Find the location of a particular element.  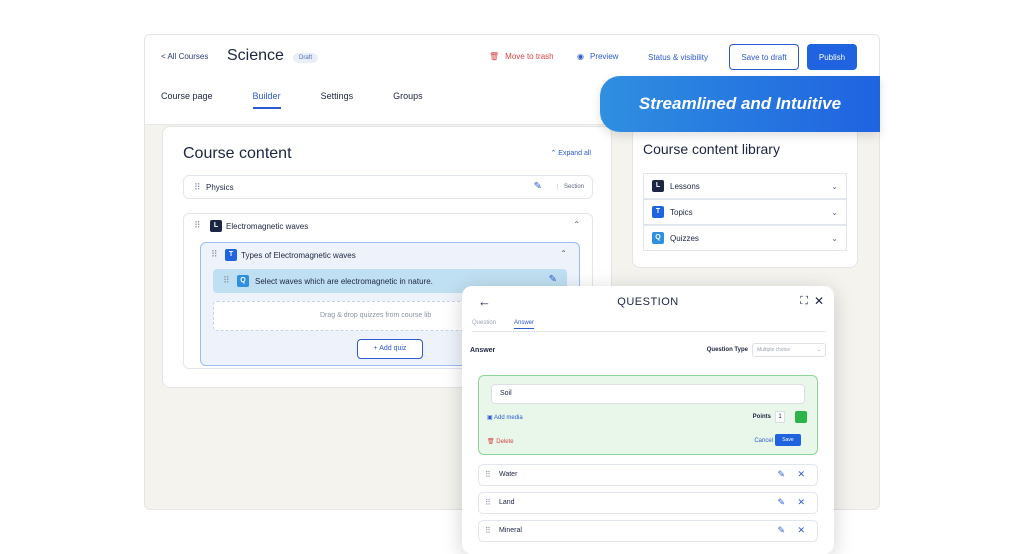

tab-groups: Groups is located at coordinates (408, 100).